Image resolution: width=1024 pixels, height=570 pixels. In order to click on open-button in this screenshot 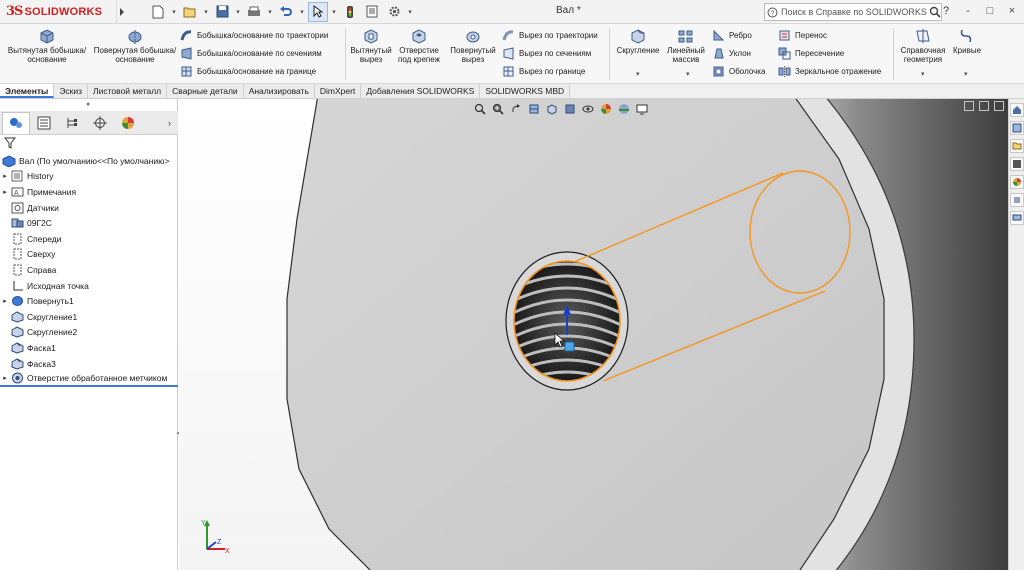, I will do `click(190, 12)`.